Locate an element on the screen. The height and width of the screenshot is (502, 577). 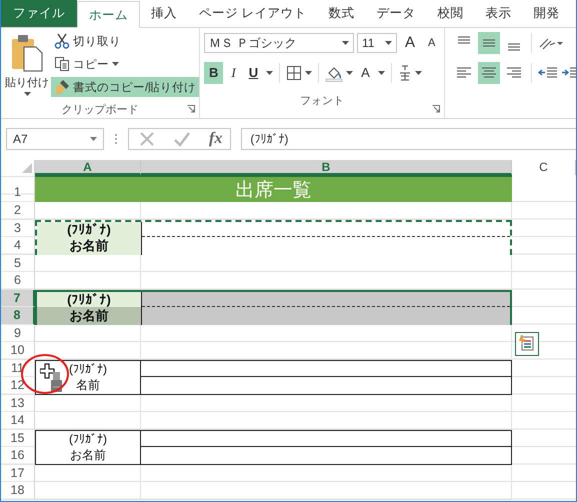
ribbon-tab: 開発 is located at coordinates (546, 13).